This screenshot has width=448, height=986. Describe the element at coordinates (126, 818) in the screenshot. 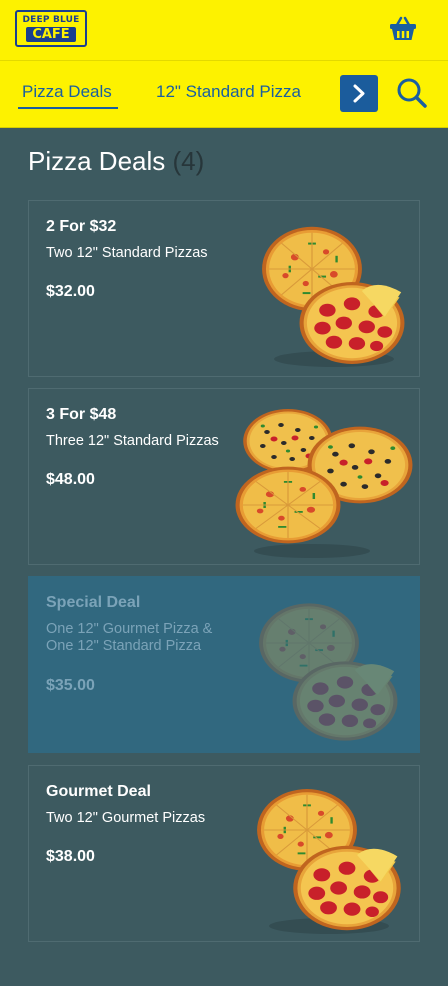

I see `deal-description: Two 12" Gourmet Pizzas` at that location.